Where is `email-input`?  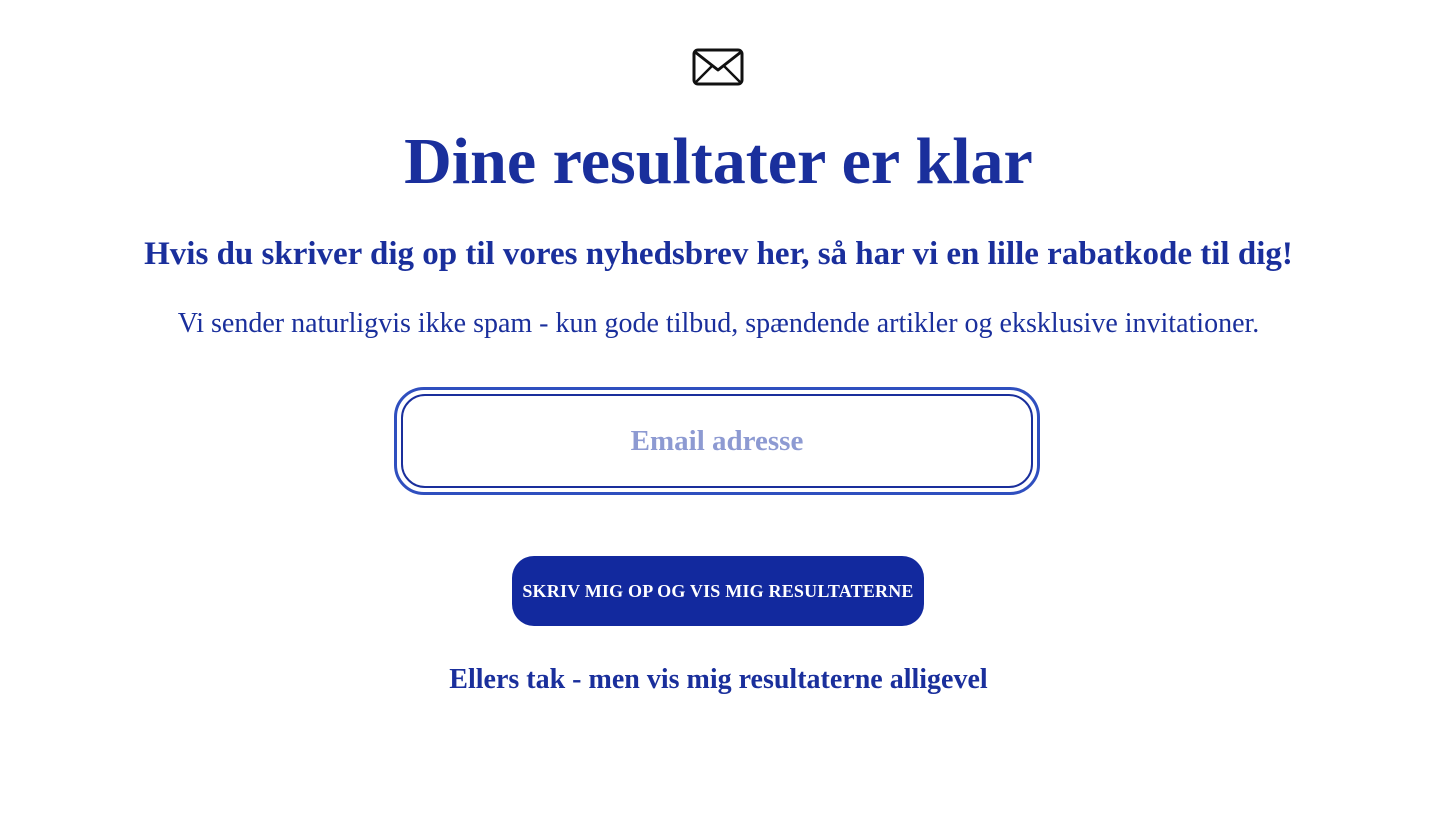
email-input is located at coordinates (717, 441).